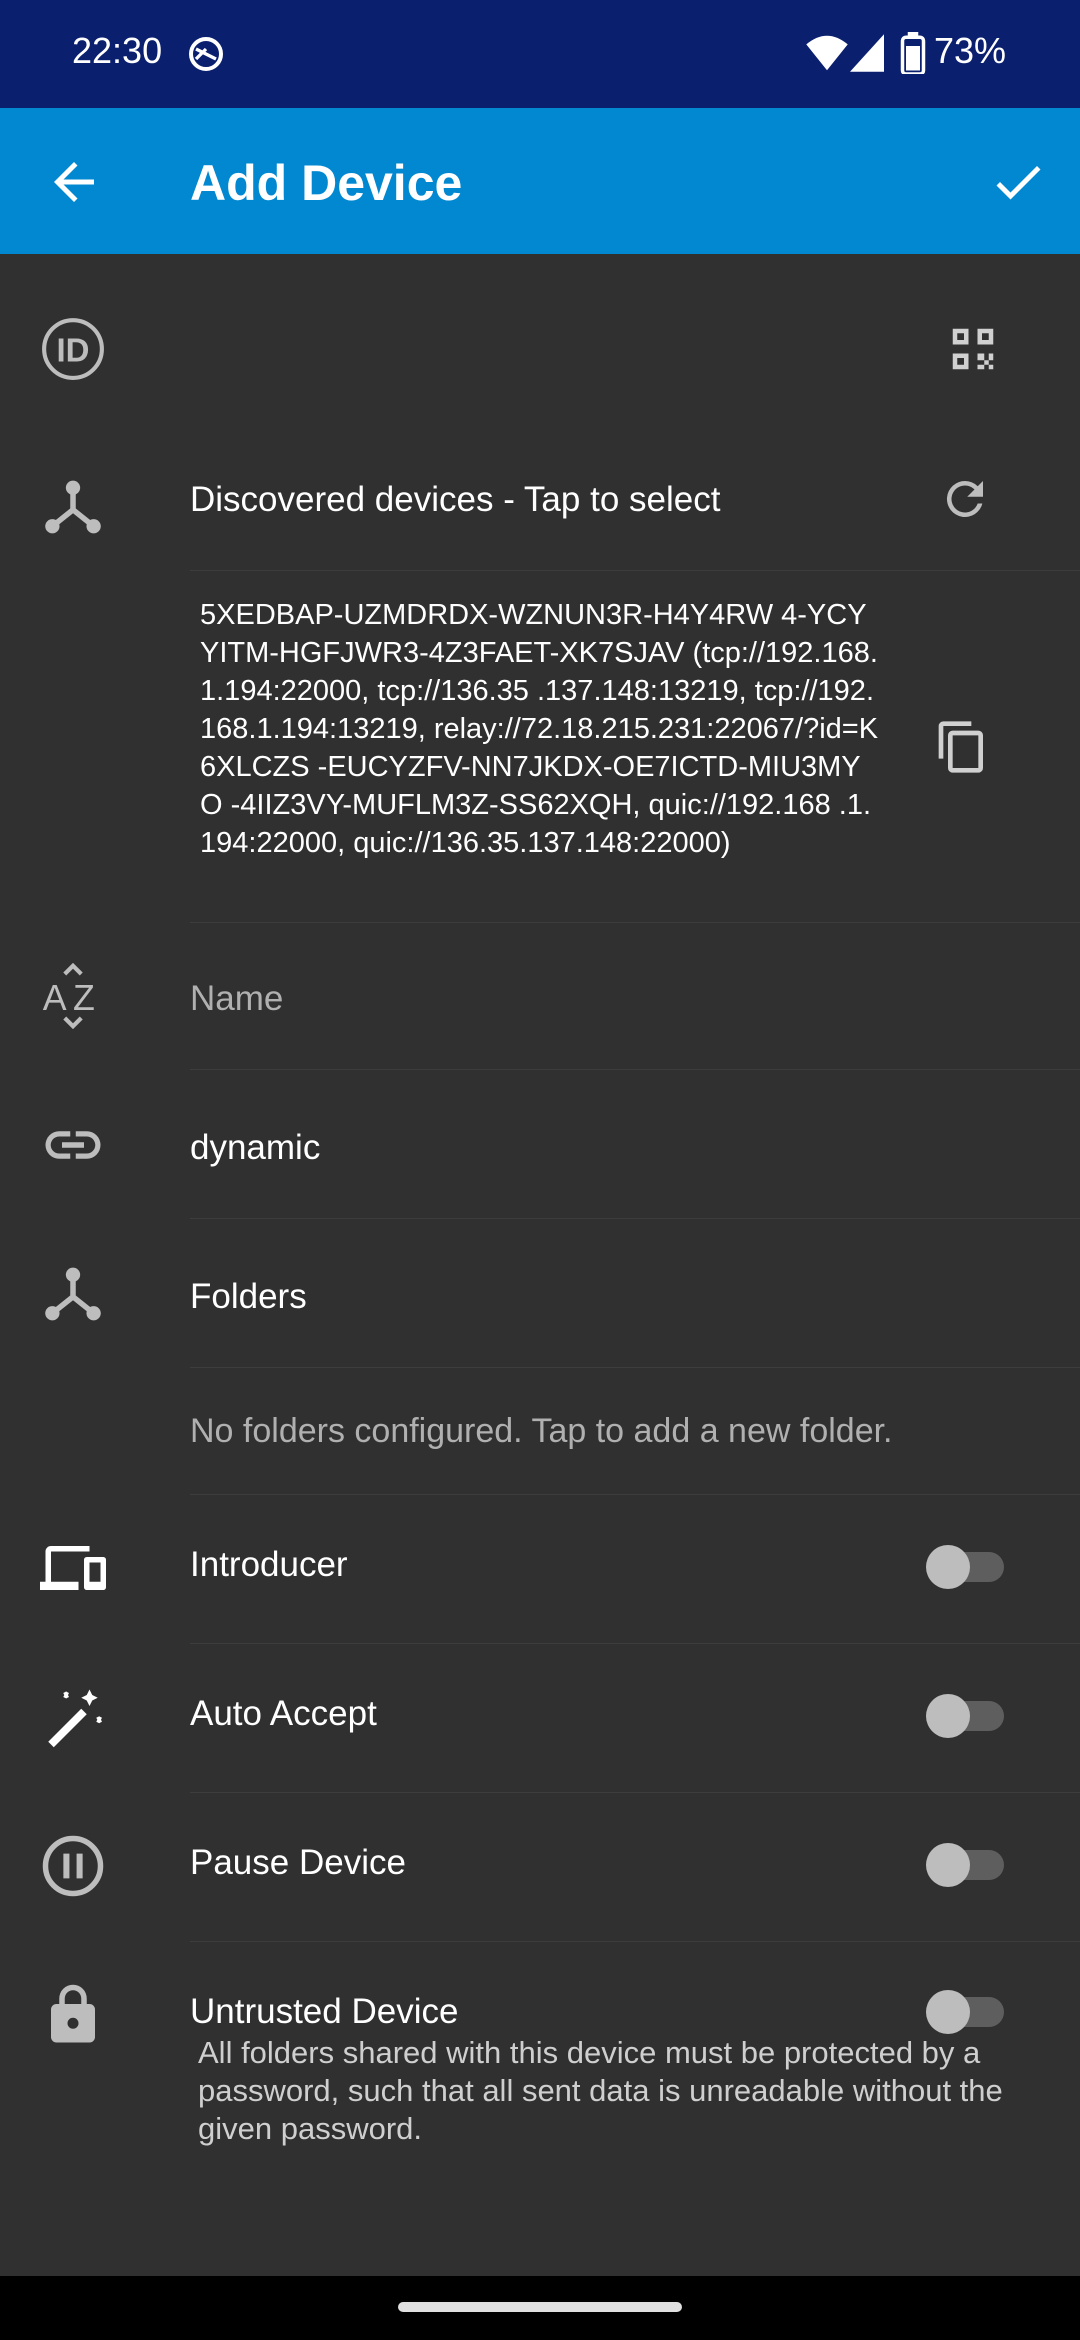 The image size is (1080, 2340). What do you see at coordinates (73, 1145) in the screenshot?
I see `link-icon` at bounding box center [73, 1145].